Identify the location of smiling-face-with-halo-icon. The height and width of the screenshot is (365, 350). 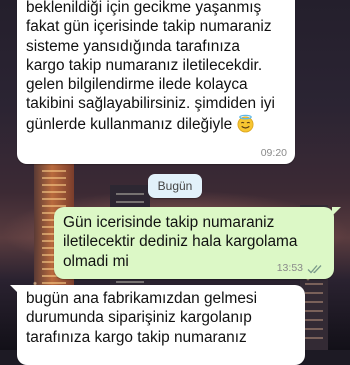
(246, 123).